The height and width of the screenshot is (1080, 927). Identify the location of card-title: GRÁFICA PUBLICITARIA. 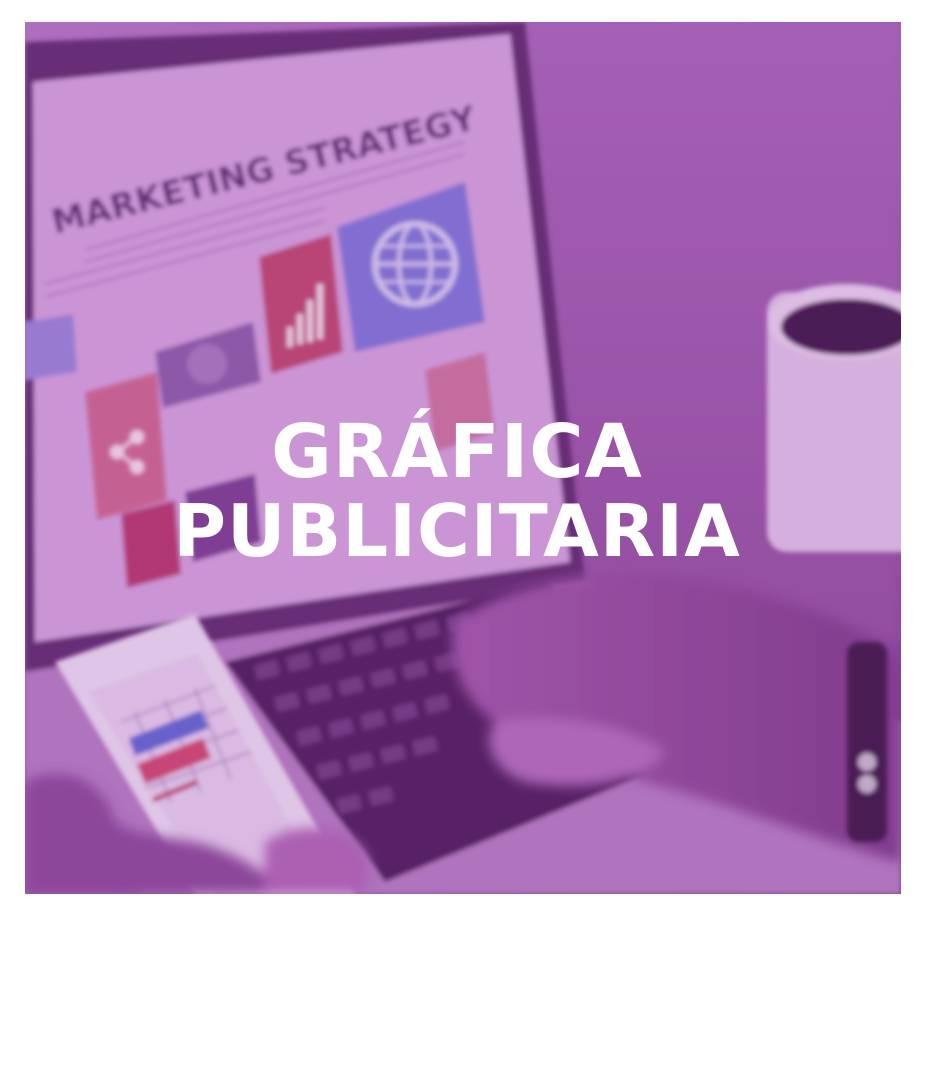
(463, 491).